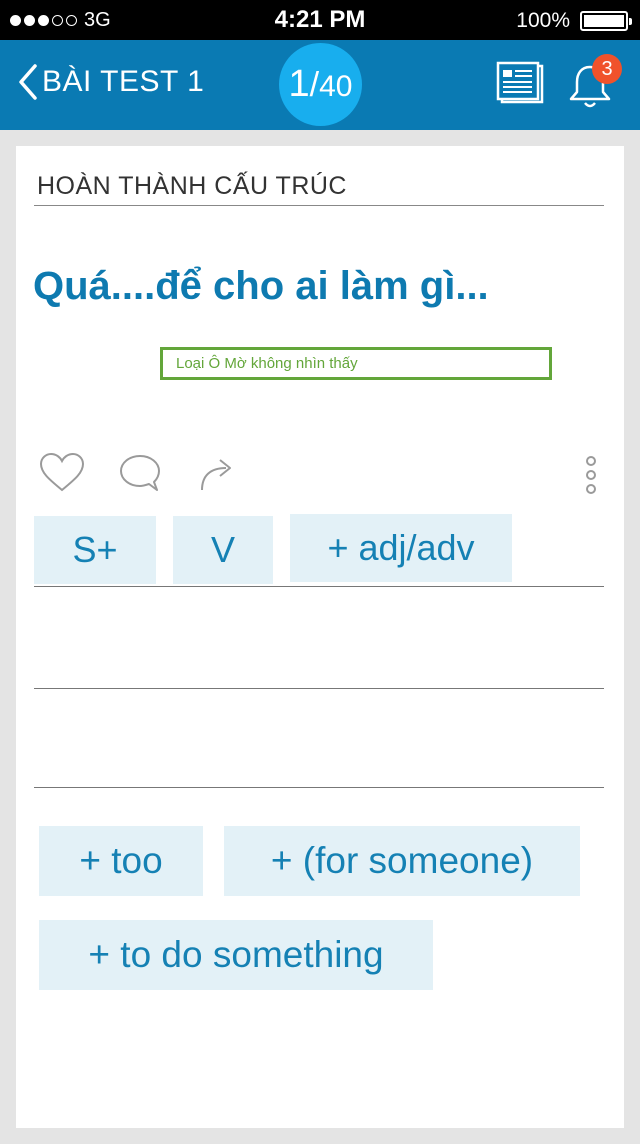 The image size is (640, 1144). What do you see at coordinates (299, 84) in the screenshot?
I see `progress-current: 1` at bounding box center [299, 84].